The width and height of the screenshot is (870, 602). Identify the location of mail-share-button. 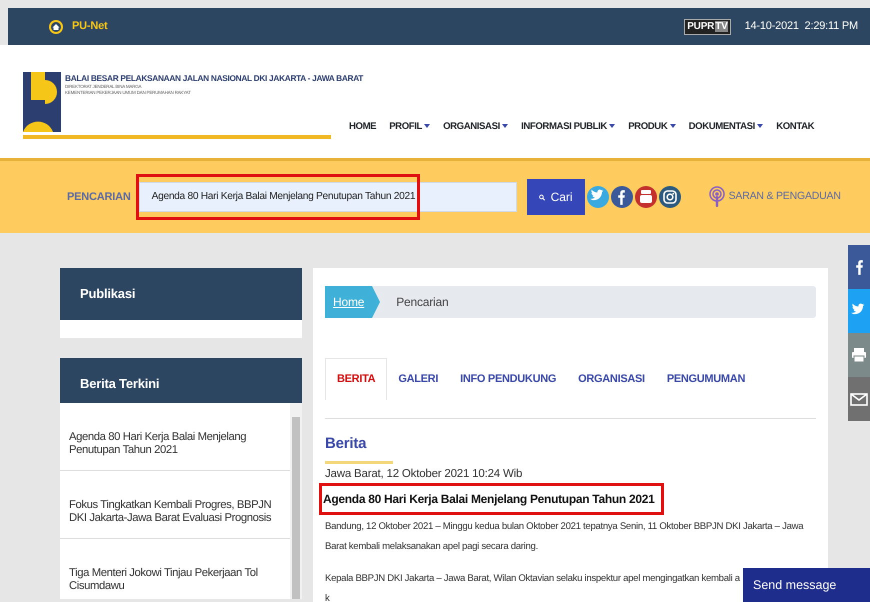
(859, 399).